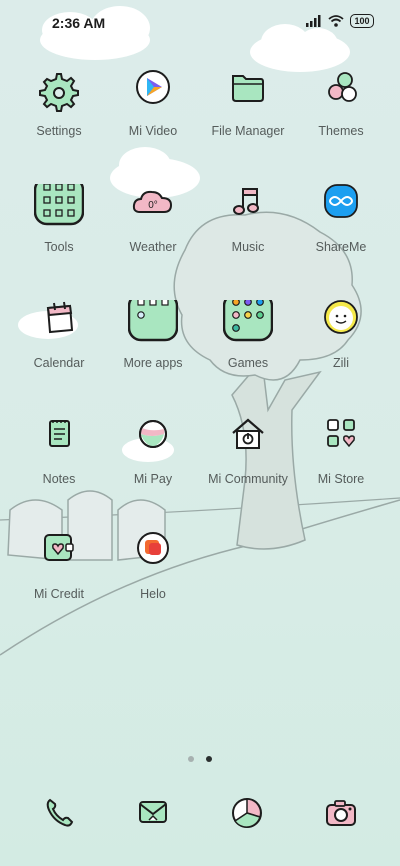  Describe the element at coordinates (59, 205) in the screenshot. I see `folder-tools-icon` at that location.